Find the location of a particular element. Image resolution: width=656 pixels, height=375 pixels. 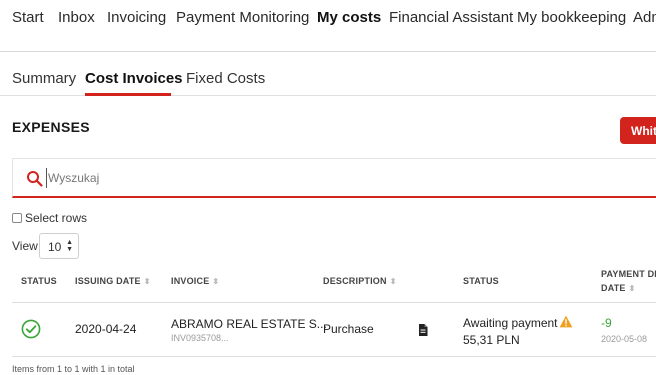

header-divider is located at coordinates (334, 302).